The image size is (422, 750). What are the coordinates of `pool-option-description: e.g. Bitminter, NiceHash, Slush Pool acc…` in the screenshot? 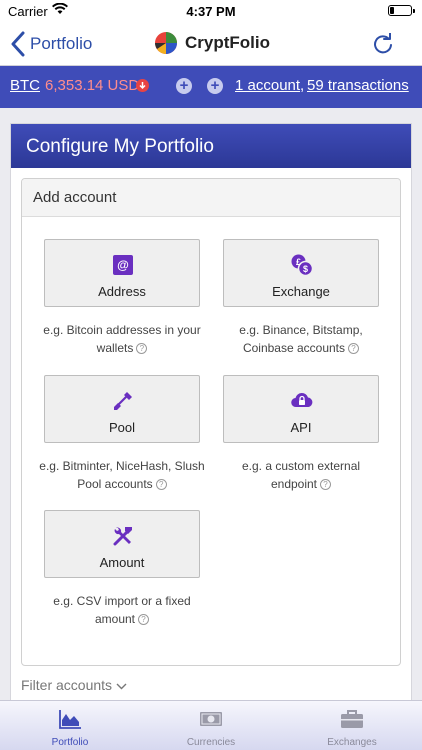 It's located at (122, 475).